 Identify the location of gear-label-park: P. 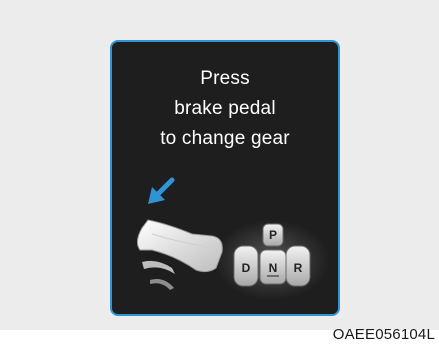
(273, 235).